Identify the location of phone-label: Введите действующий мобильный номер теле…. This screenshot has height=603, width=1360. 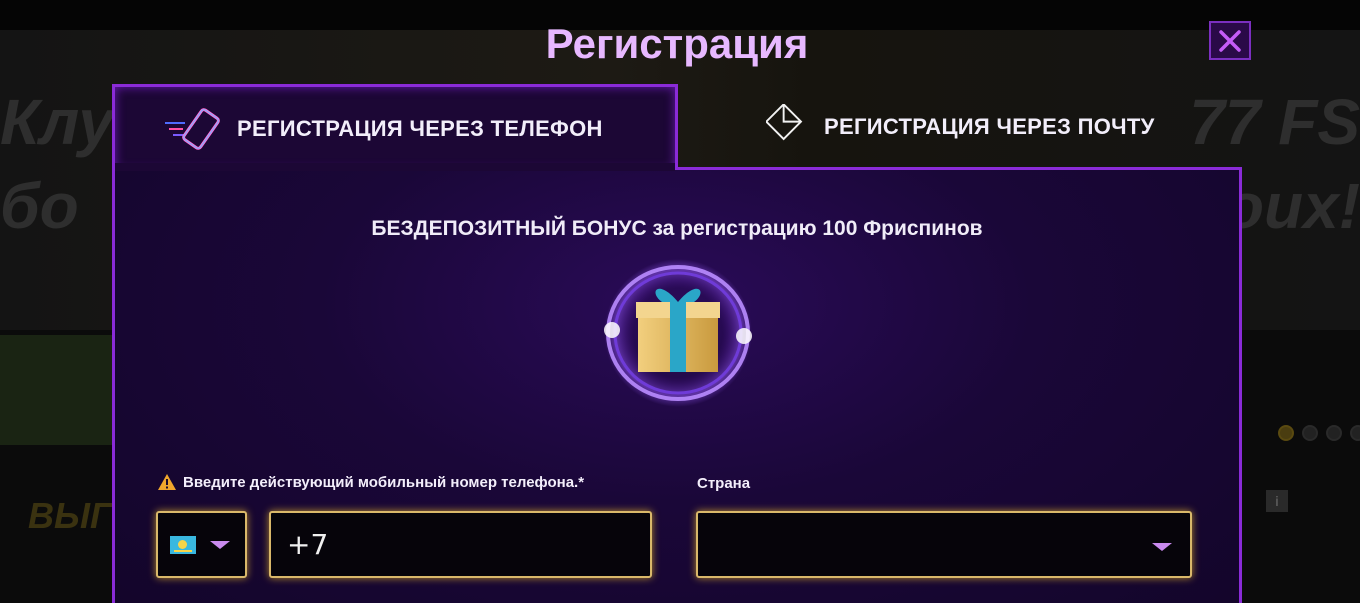
(370, 482).